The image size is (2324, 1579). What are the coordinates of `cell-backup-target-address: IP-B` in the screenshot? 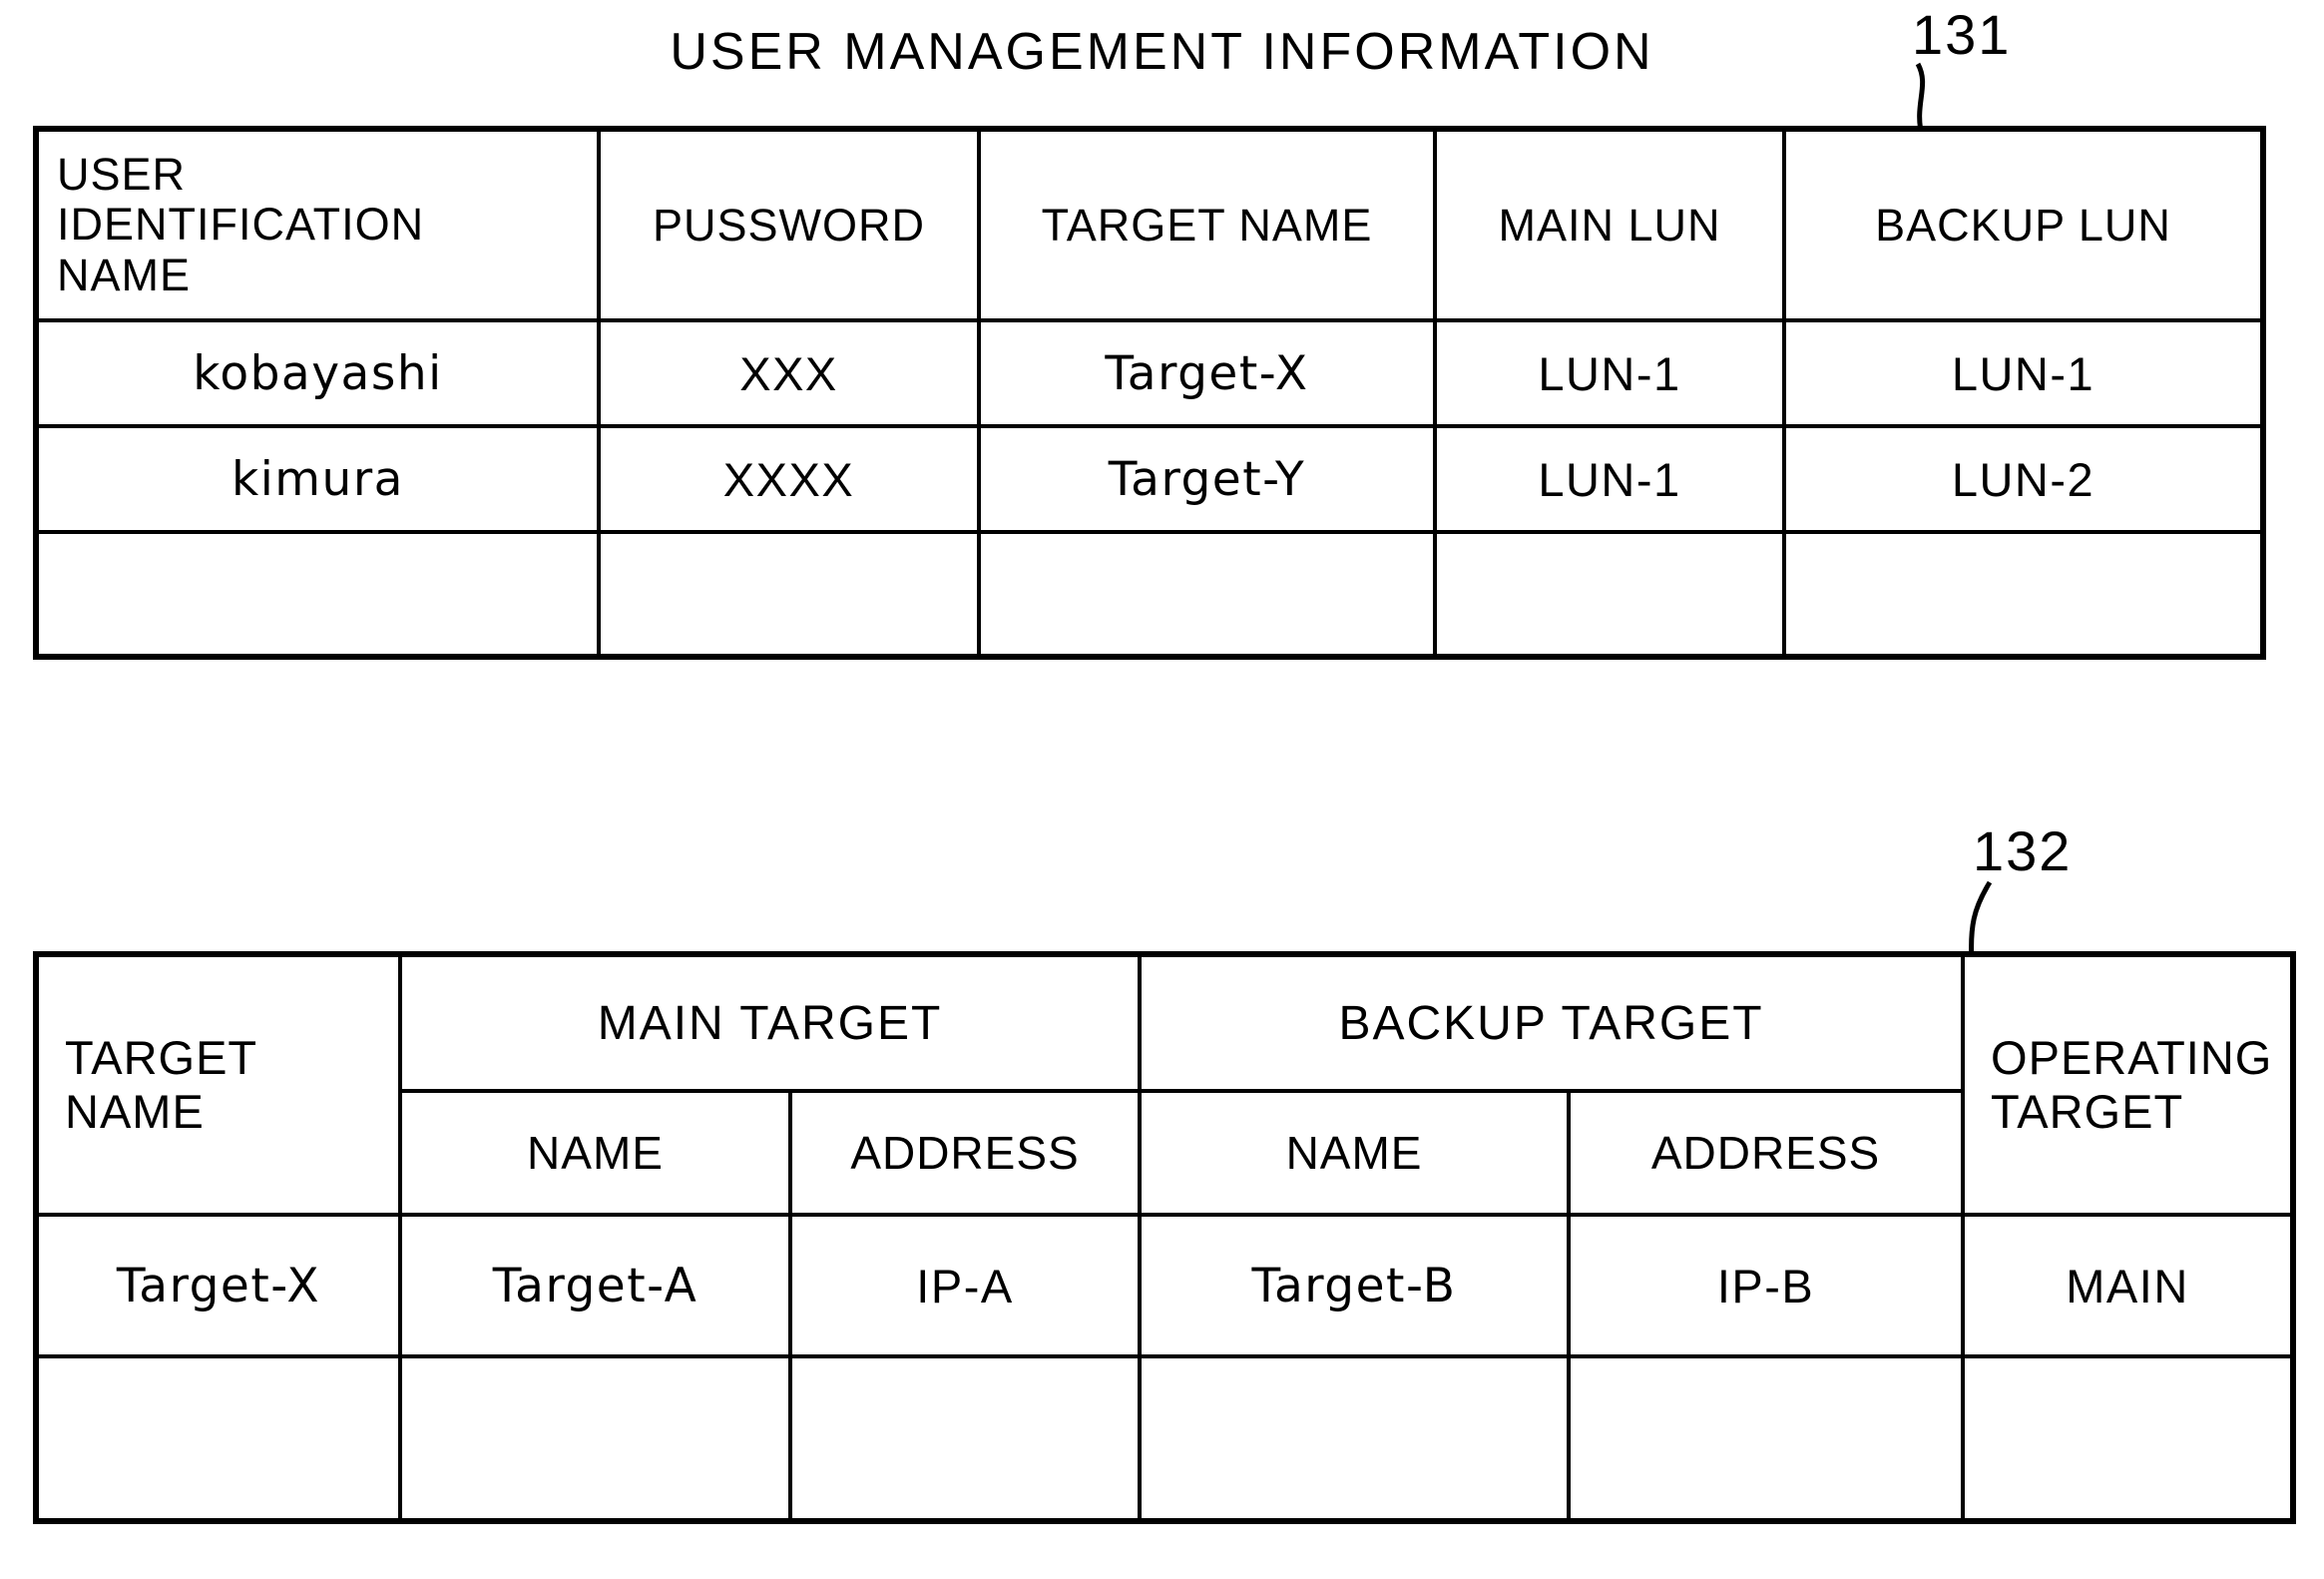 It's located at (1766, 1285).